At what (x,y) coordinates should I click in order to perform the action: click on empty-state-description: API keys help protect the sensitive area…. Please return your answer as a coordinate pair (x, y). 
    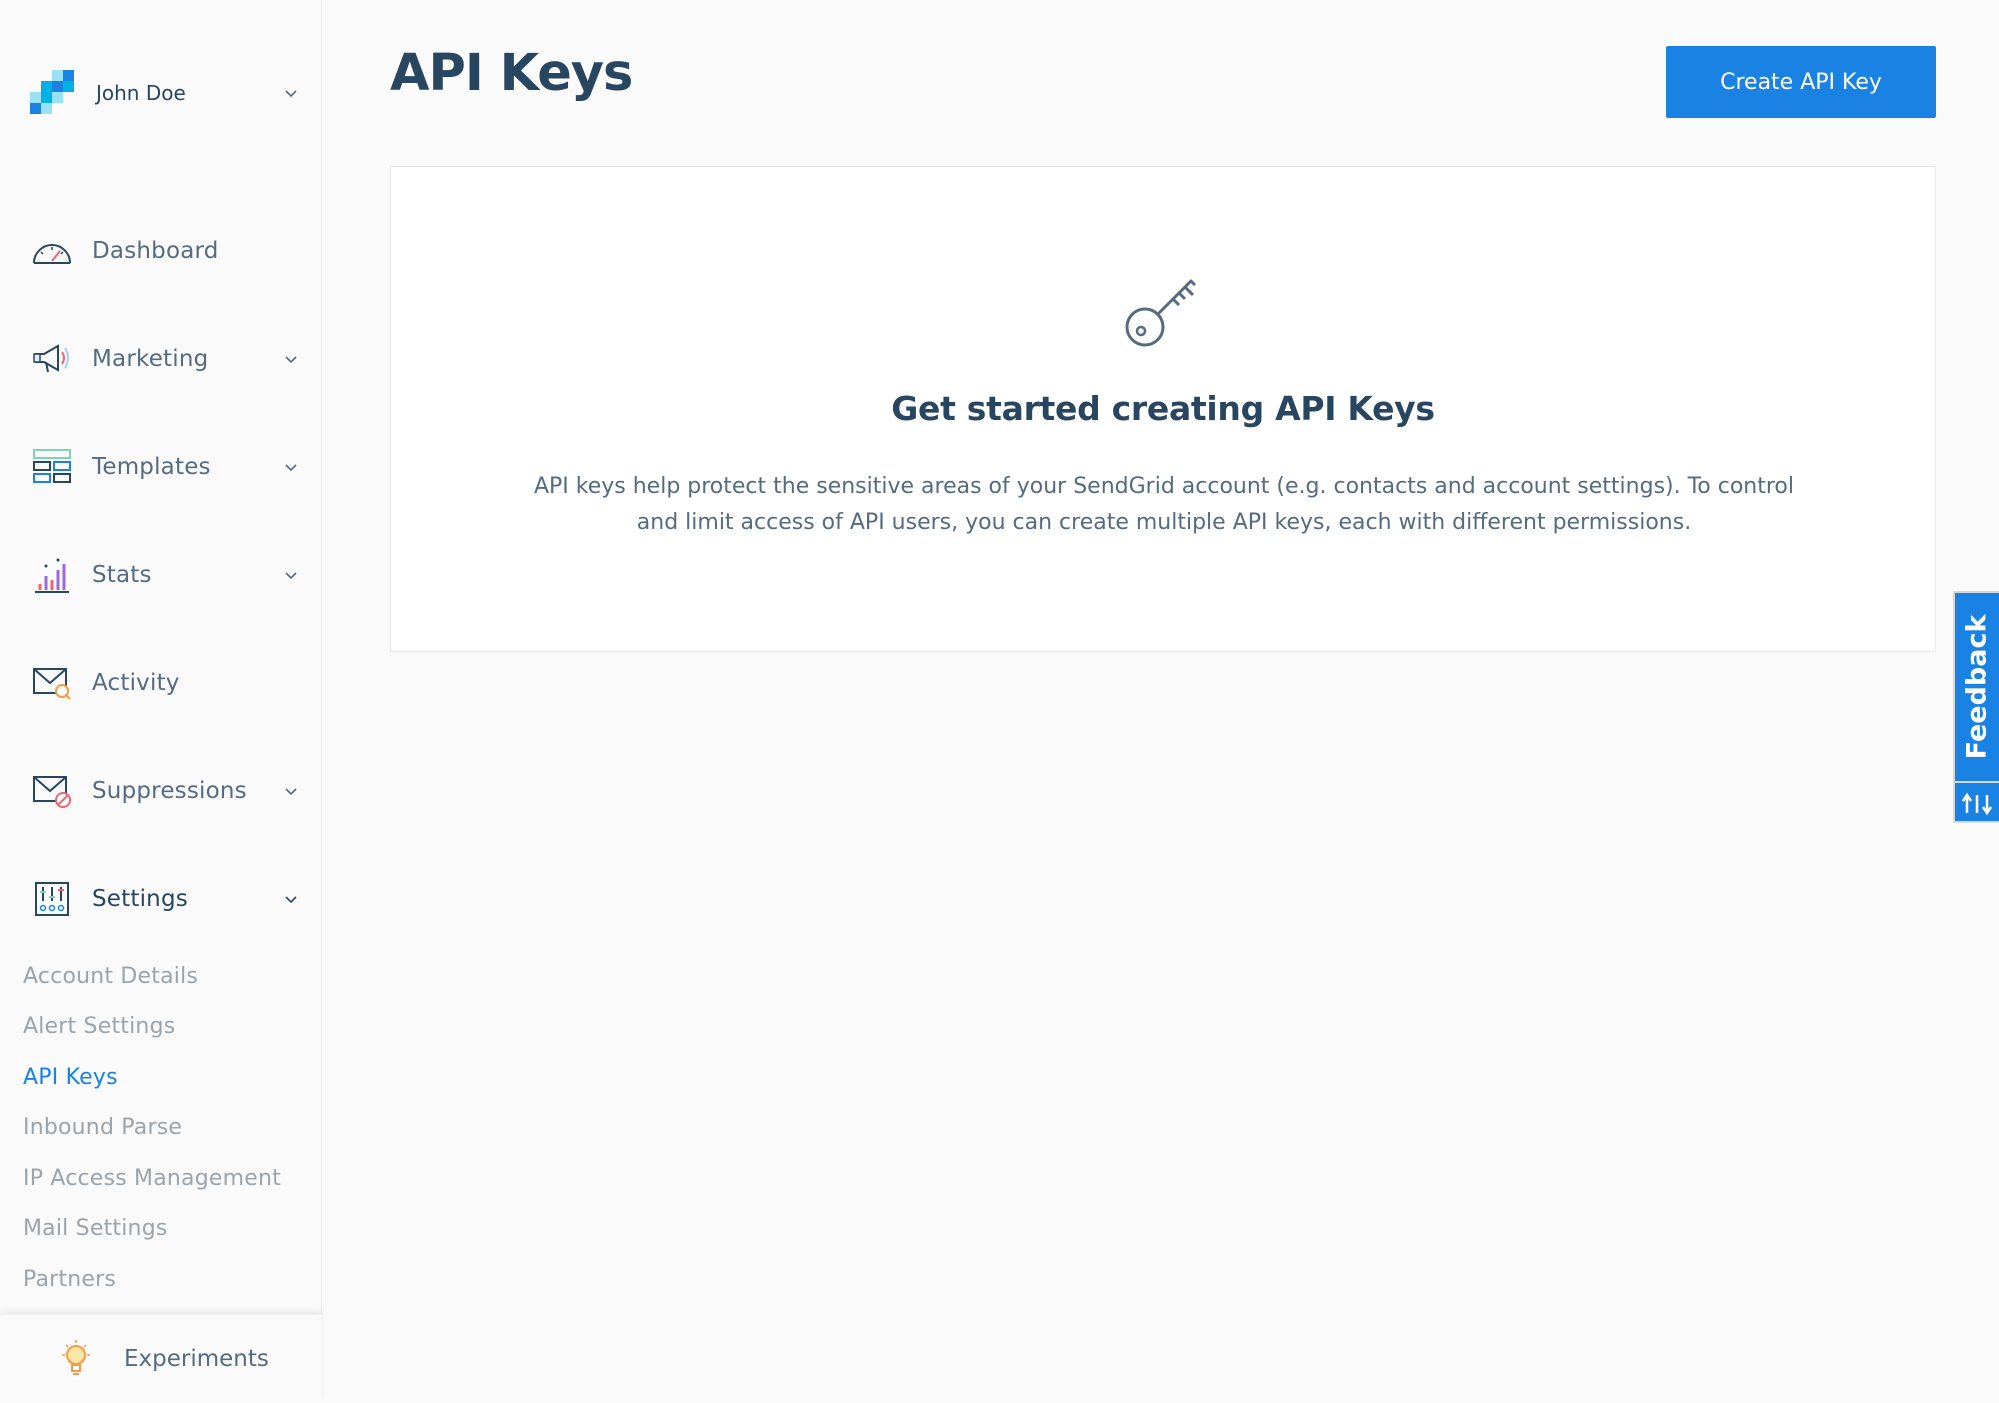
    Looking at the image, I should click on (1164, 504).